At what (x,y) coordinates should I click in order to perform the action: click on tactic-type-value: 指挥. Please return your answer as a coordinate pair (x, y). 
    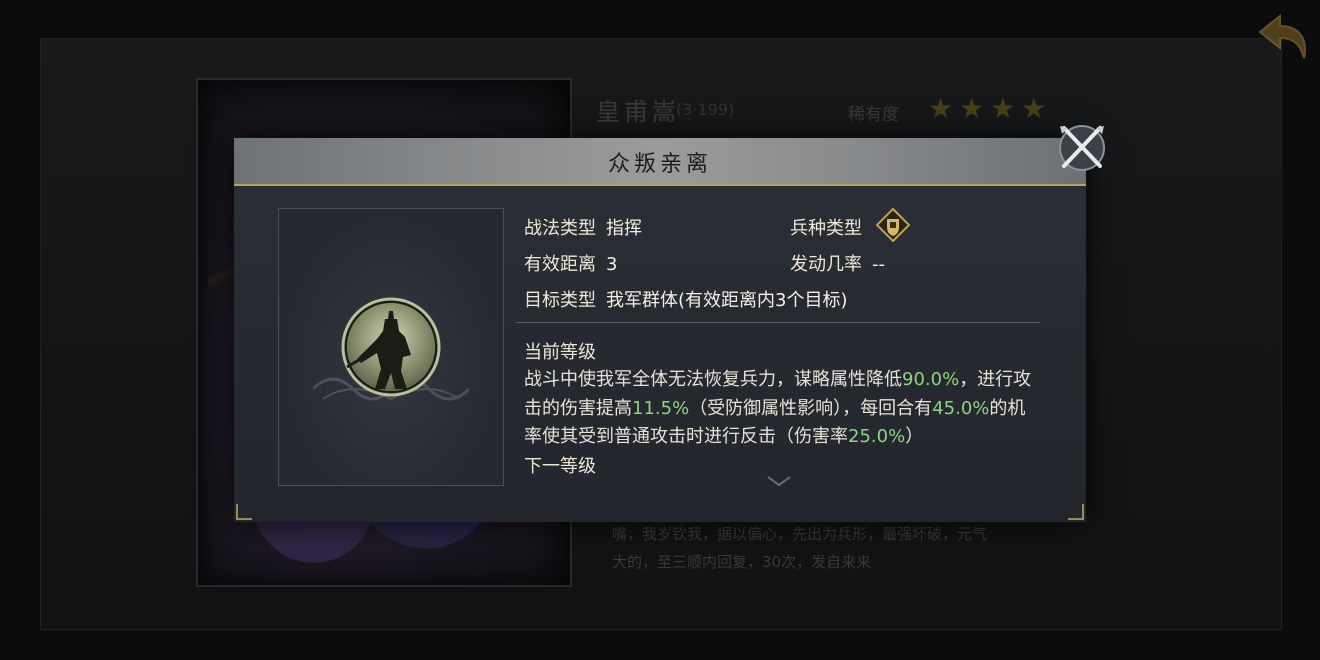
    Looking at the image, I should click on (624, 228).